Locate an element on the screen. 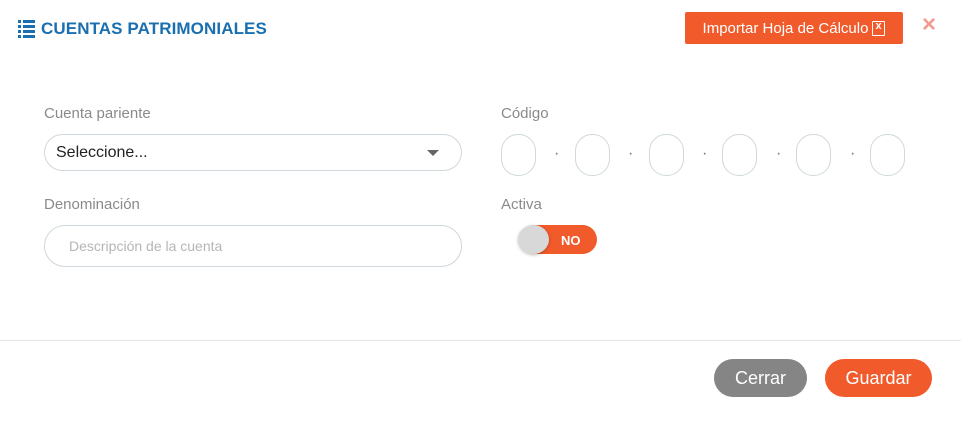 The image size is (961, 430). denomination-label: Denominación is located at coordinates (92, 204).